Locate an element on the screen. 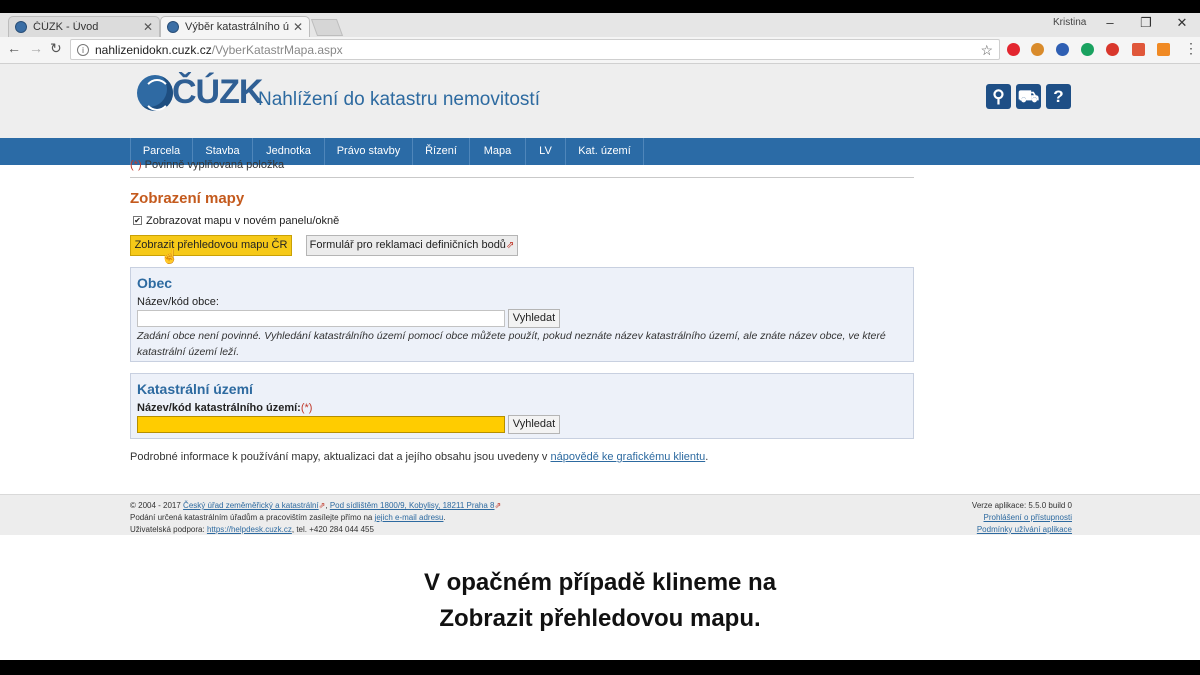  nav-pravo-stavby: Právo stavby is located at coordinates (369, 151).